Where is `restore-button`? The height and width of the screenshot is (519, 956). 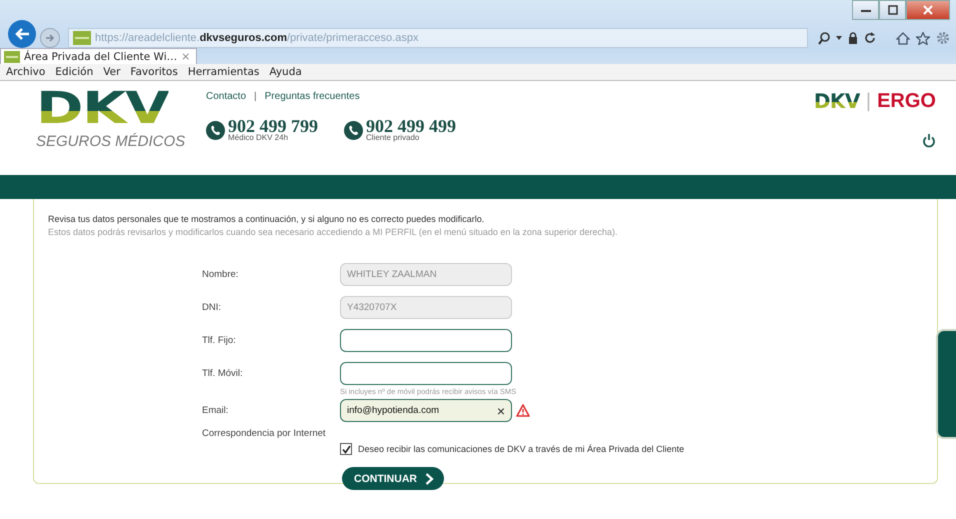 restore-button is located at coordinates (892, 10).